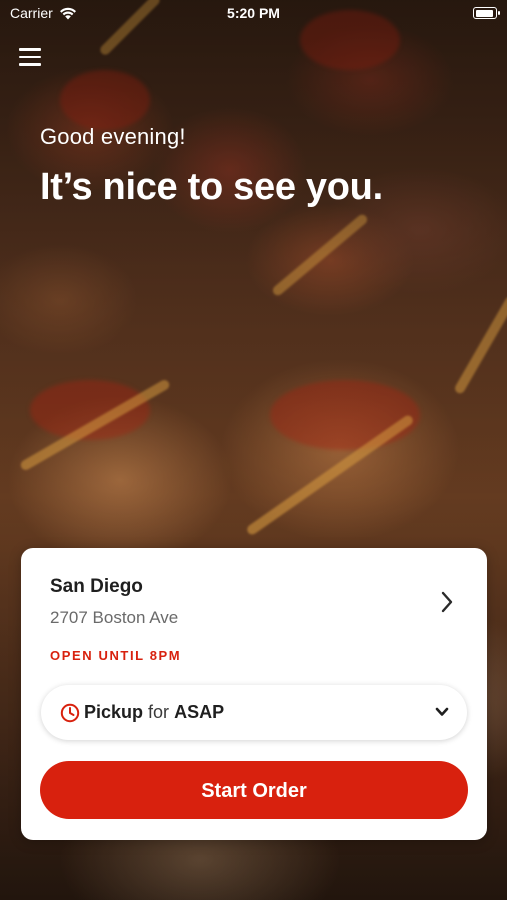 This screenshot has width=507, height=900. Describe the element at coordinates (96, 586) in the screenshot. I see `location-name: San Diego` at that location.